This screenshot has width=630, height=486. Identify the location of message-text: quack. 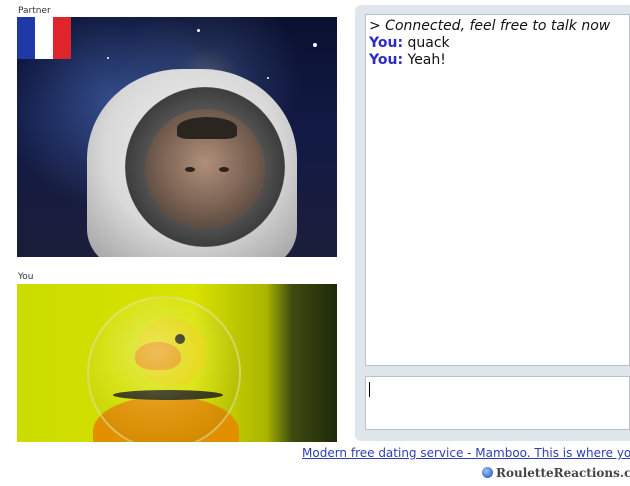
(428, 43).